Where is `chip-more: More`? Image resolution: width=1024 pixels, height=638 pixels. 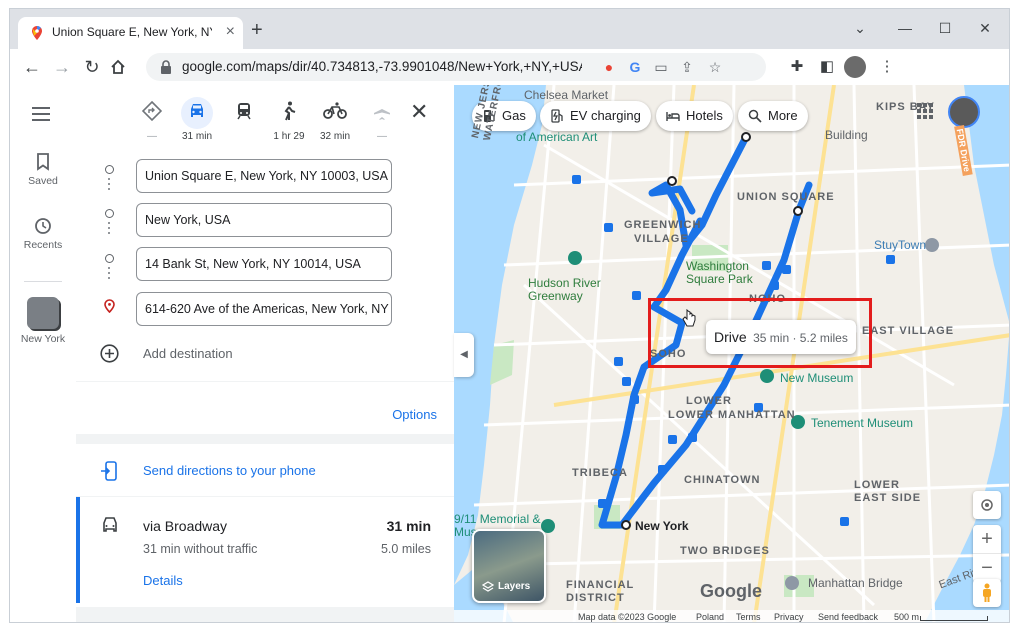 chip-more: More is located at coordinates (773, 116).